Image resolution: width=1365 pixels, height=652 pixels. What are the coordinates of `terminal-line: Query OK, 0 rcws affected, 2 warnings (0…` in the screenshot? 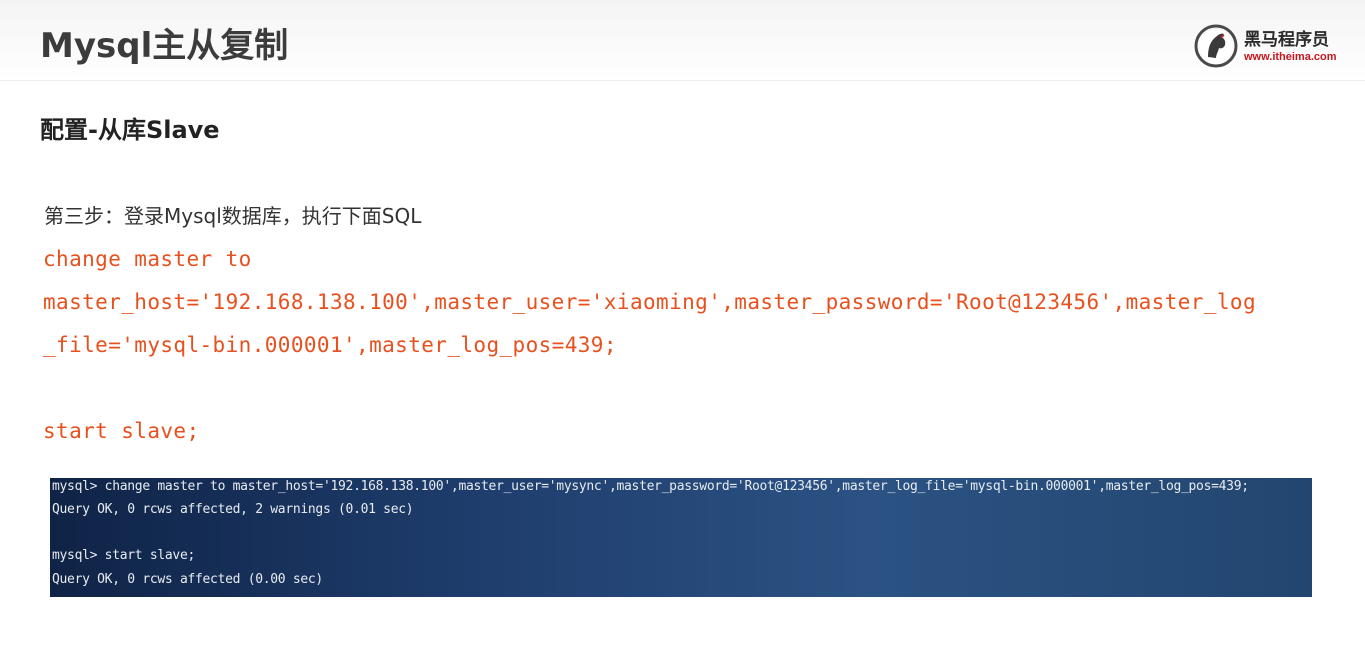 It's located at (233, 509).